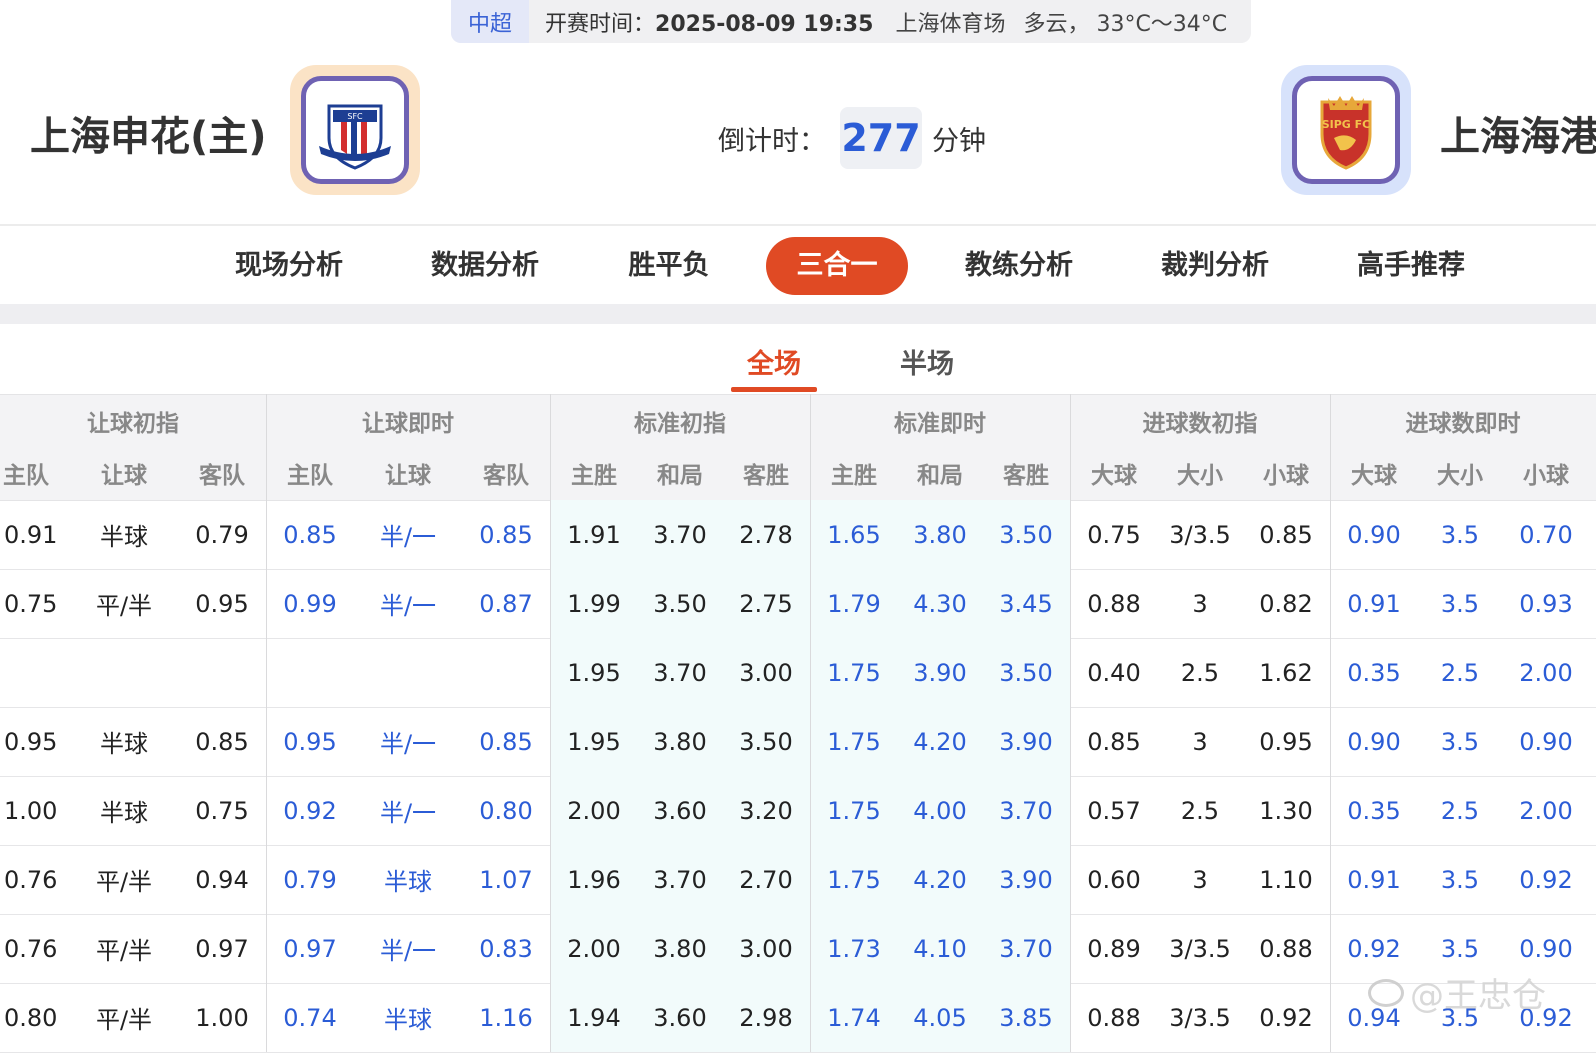 Image resolution: width=1596 pixels, height=1053 pixels. Describe the element at coordinates (310, 879) in the screenshot. I see `odds-cell: 0.79` at that location.